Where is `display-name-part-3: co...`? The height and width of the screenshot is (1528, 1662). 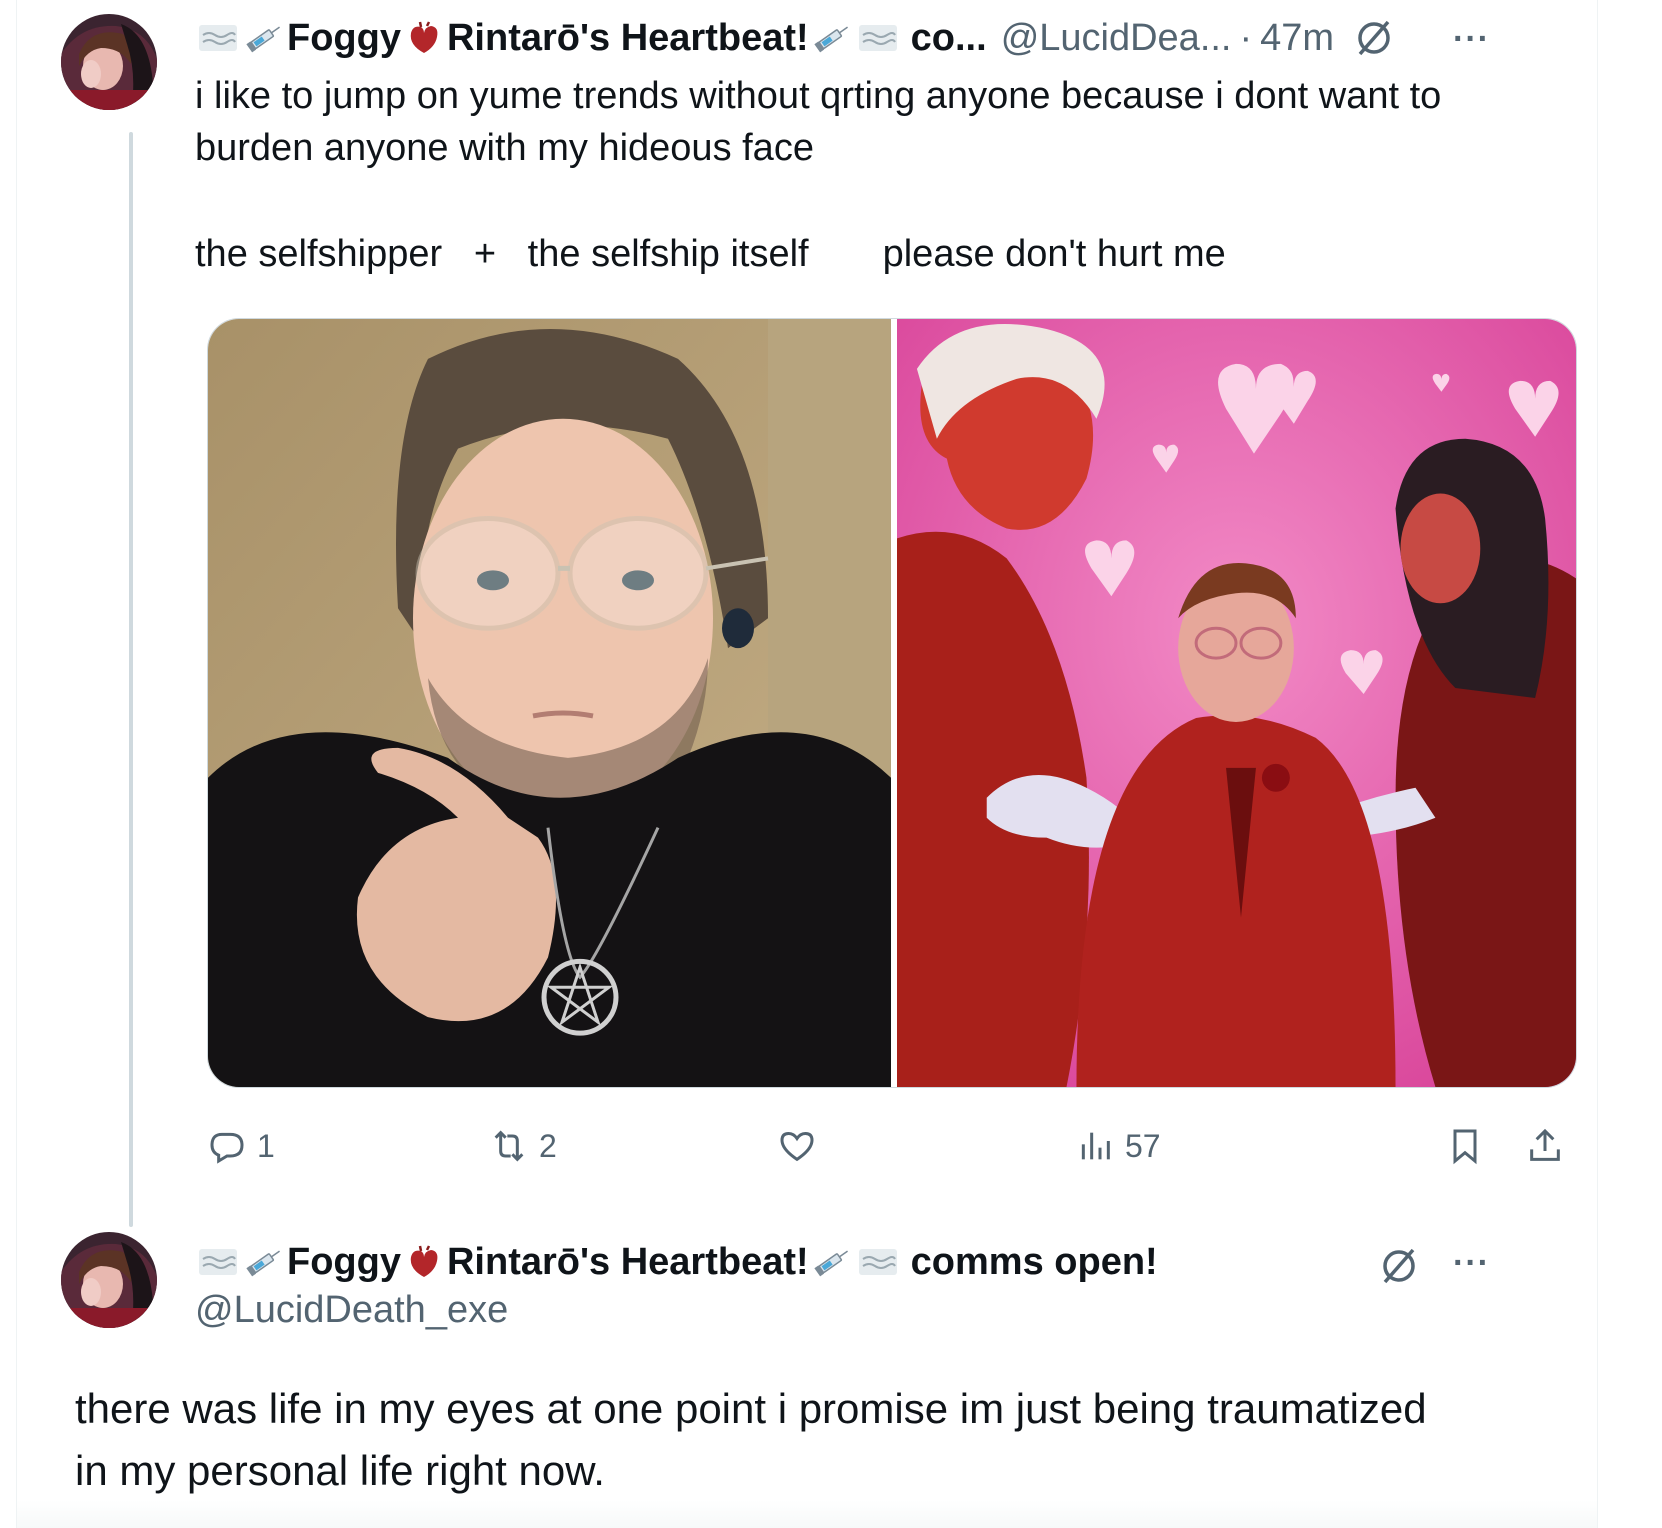 display-name-part-3: co... is located at coordinates (949, 38).